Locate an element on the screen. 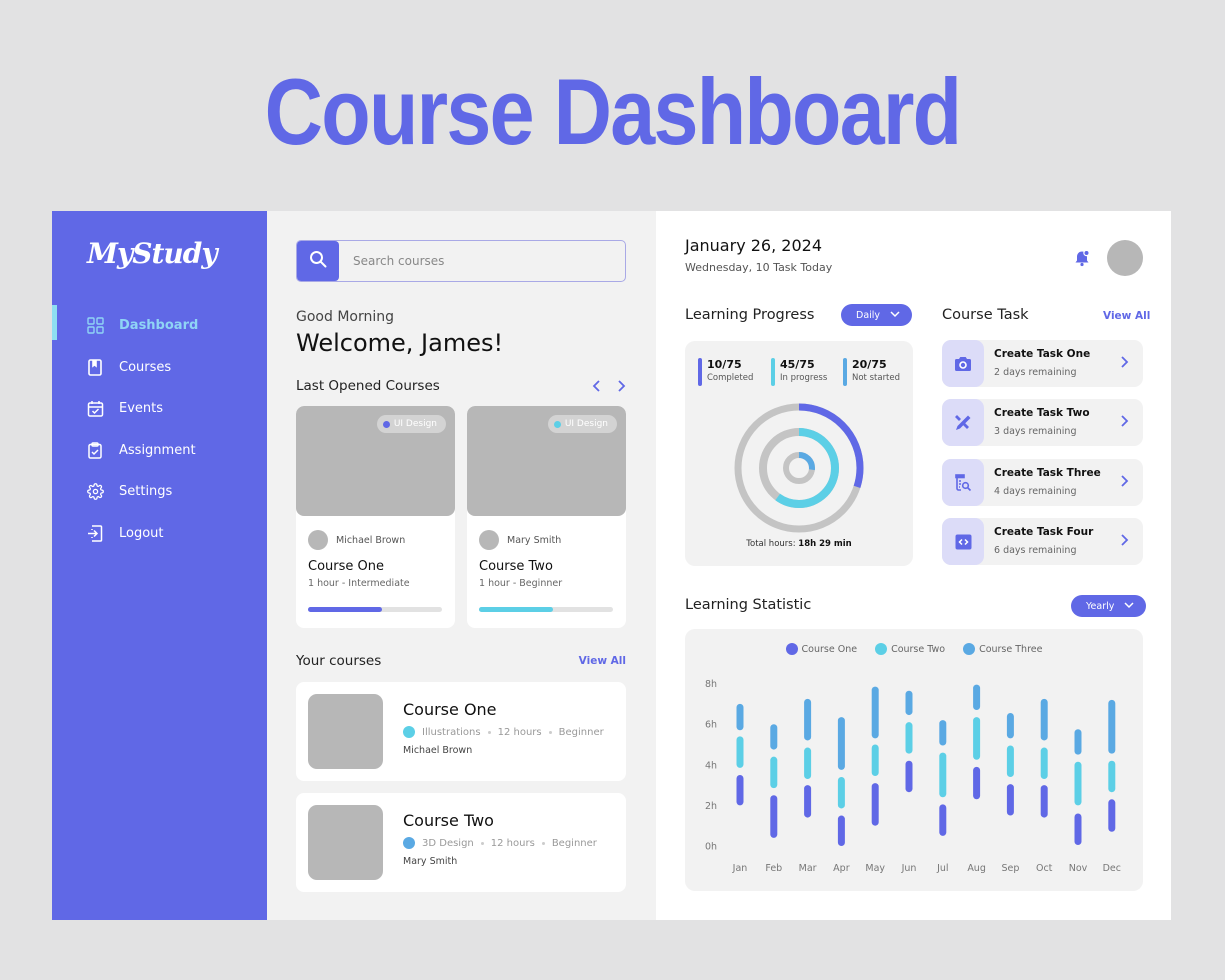 Image resolution: width=1225 pixels, height=980 pixels. sidebar-item-label: Dashboard is located at coordinates (159, 326).